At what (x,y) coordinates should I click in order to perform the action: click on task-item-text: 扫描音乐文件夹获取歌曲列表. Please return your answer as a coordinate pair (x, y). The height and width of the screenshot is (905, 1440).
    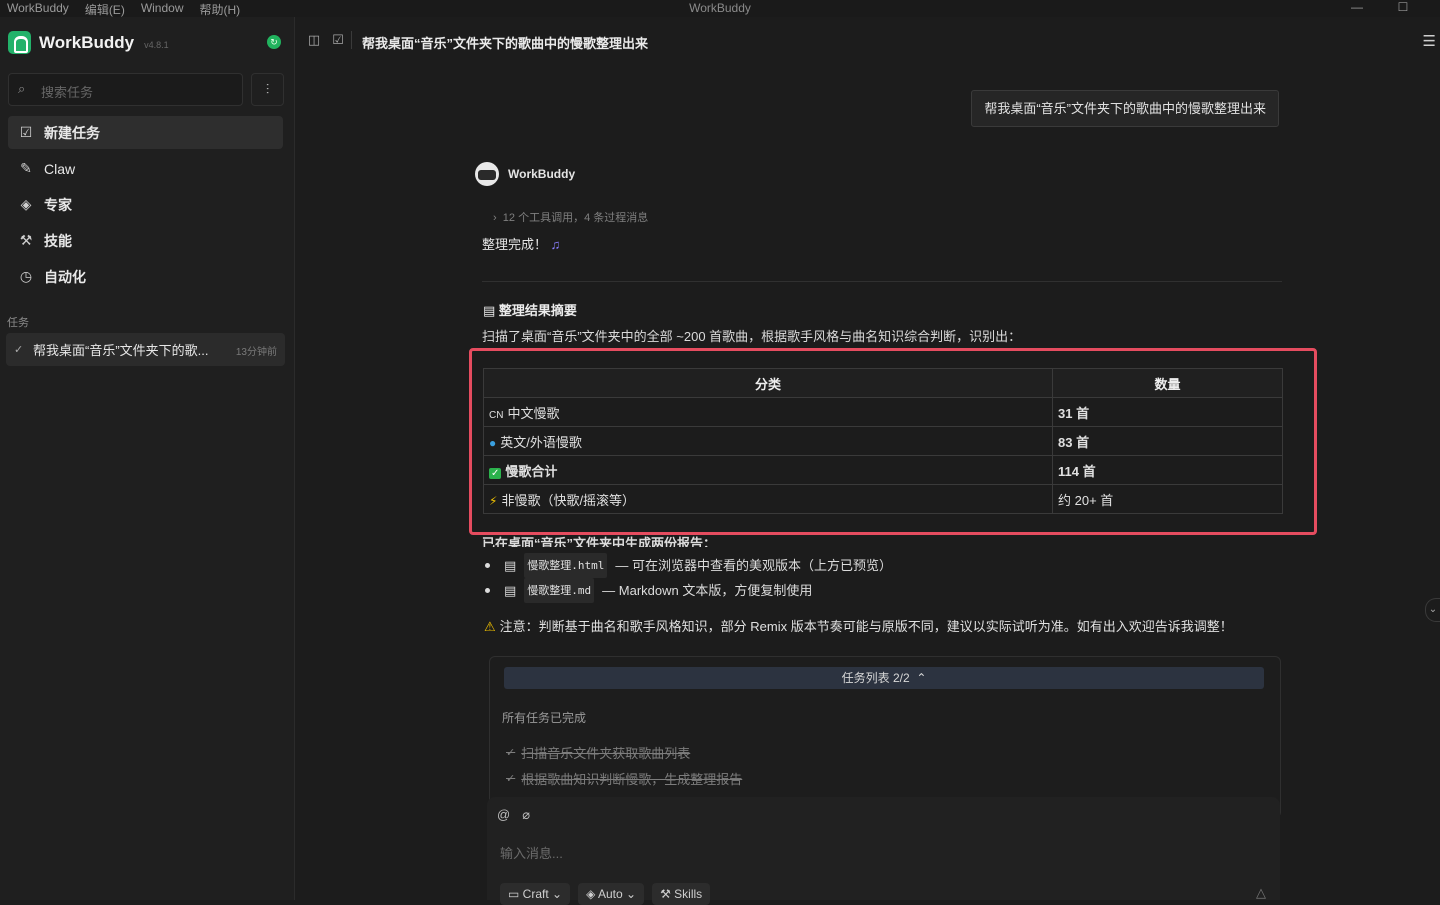
    Looking at the image, I should click on (606, 753).